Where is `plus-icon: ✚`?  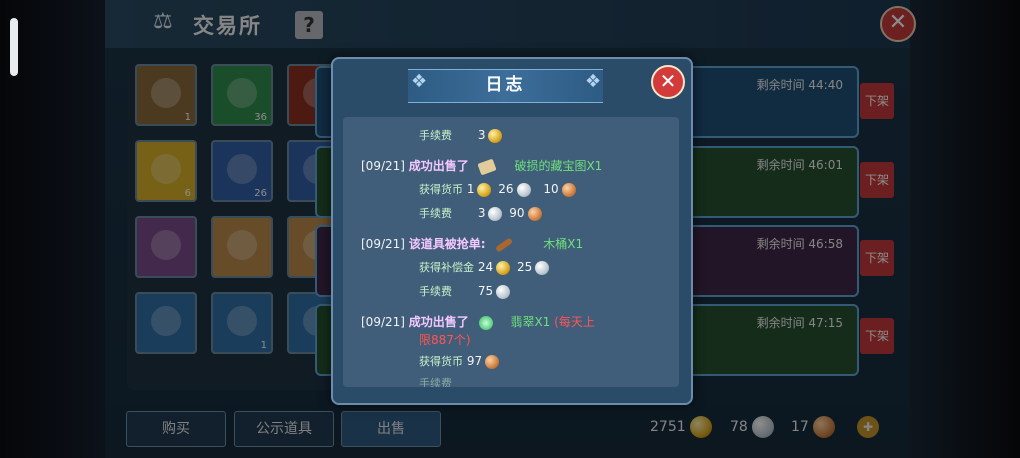 plus-icon: ✚ is located at coordinates (868, 427).